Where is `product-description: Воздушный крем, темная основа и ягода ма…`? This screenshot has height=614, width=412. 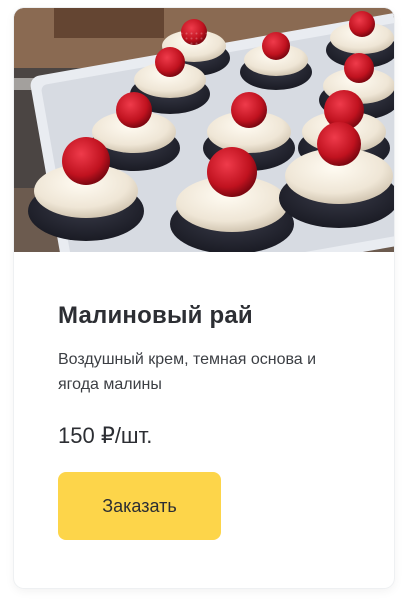 product-description: Воздушный крем, темная основа и ягода ма… is located at coordinates (187, 372).